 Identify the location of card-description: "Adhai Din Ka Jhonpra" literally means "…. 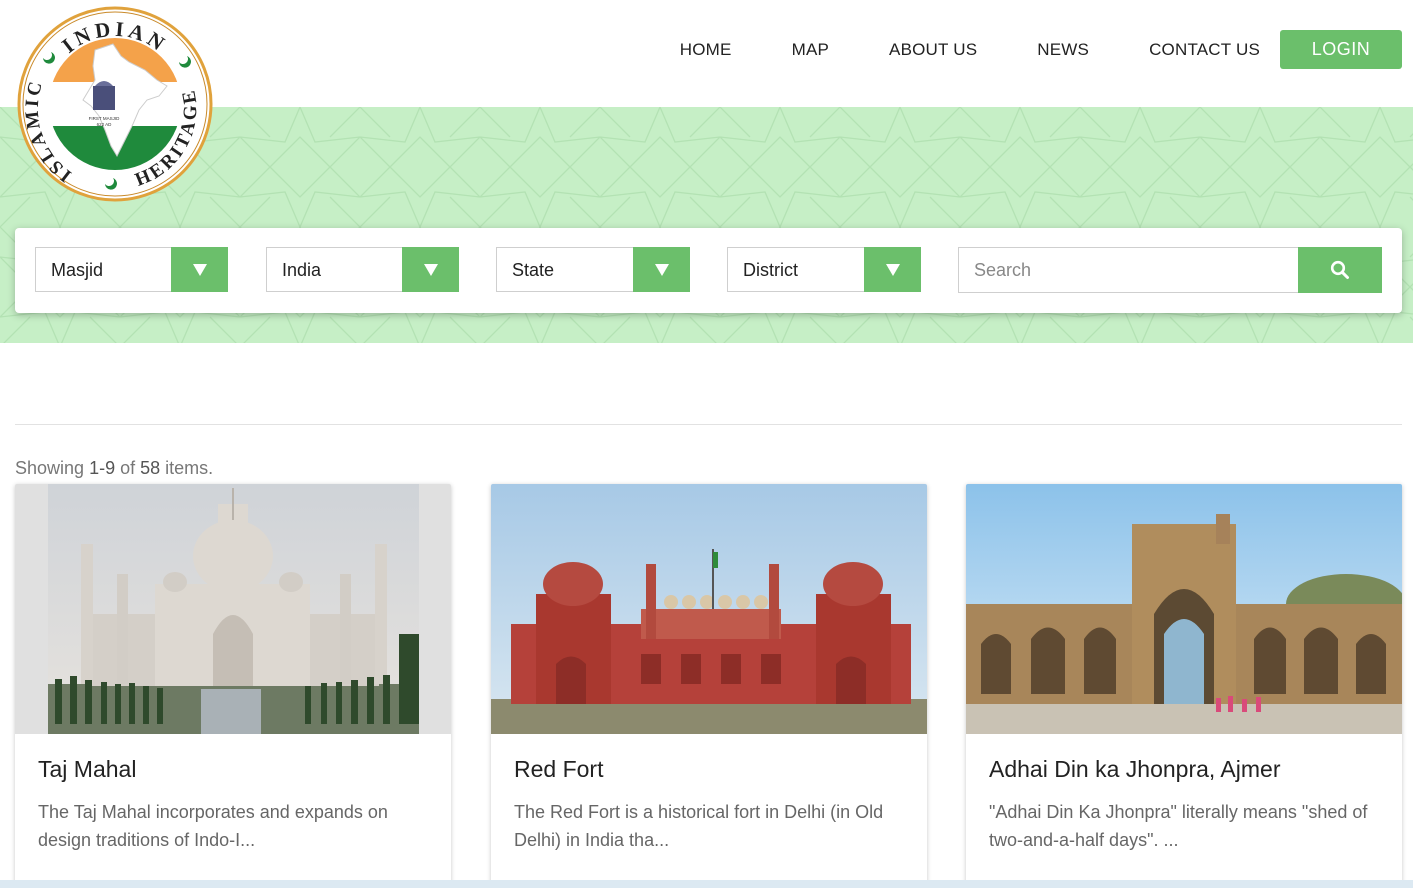
(1178, 826).